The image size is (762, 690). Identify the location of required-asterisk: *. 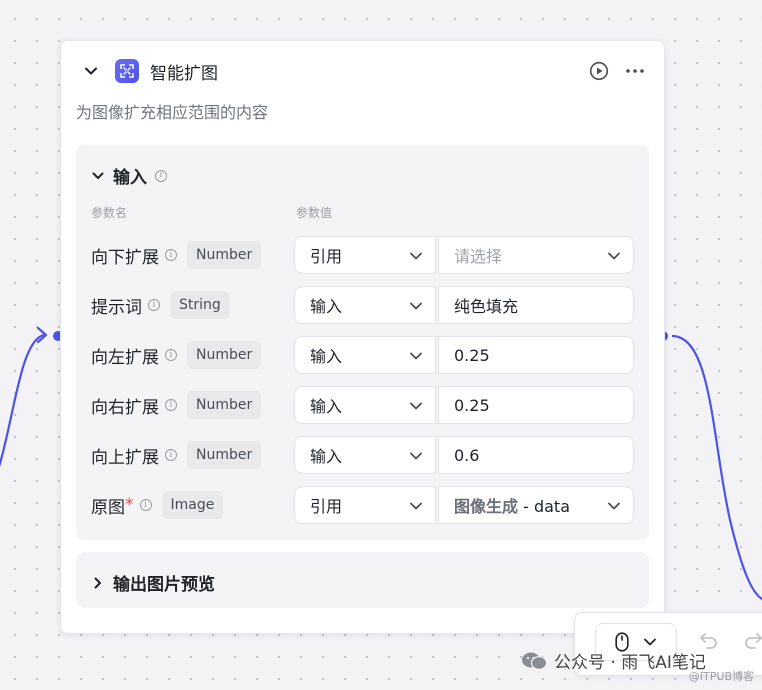
(129, 505).